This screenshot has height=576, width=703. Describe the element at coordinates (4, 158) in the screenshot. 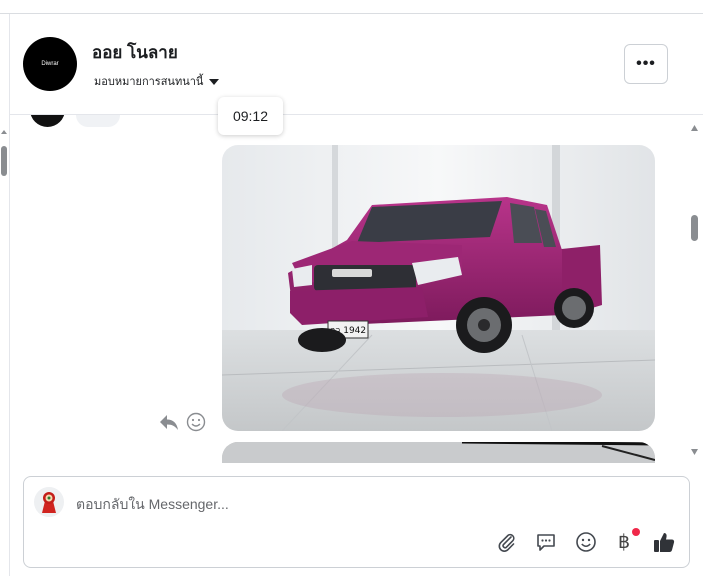

I see `left-scrollbar` at that location.